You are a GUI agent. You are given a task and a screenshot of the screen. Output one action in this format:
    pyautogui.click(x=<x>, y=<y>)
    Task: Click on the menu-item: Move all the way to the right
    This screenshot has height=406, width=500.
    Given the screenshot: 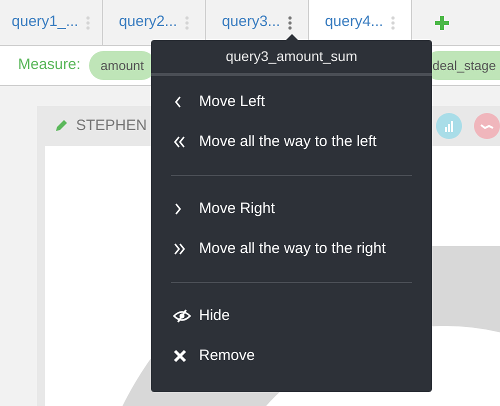 What is the action you would take?
    pyautogui.click(x=292, y=249)
    